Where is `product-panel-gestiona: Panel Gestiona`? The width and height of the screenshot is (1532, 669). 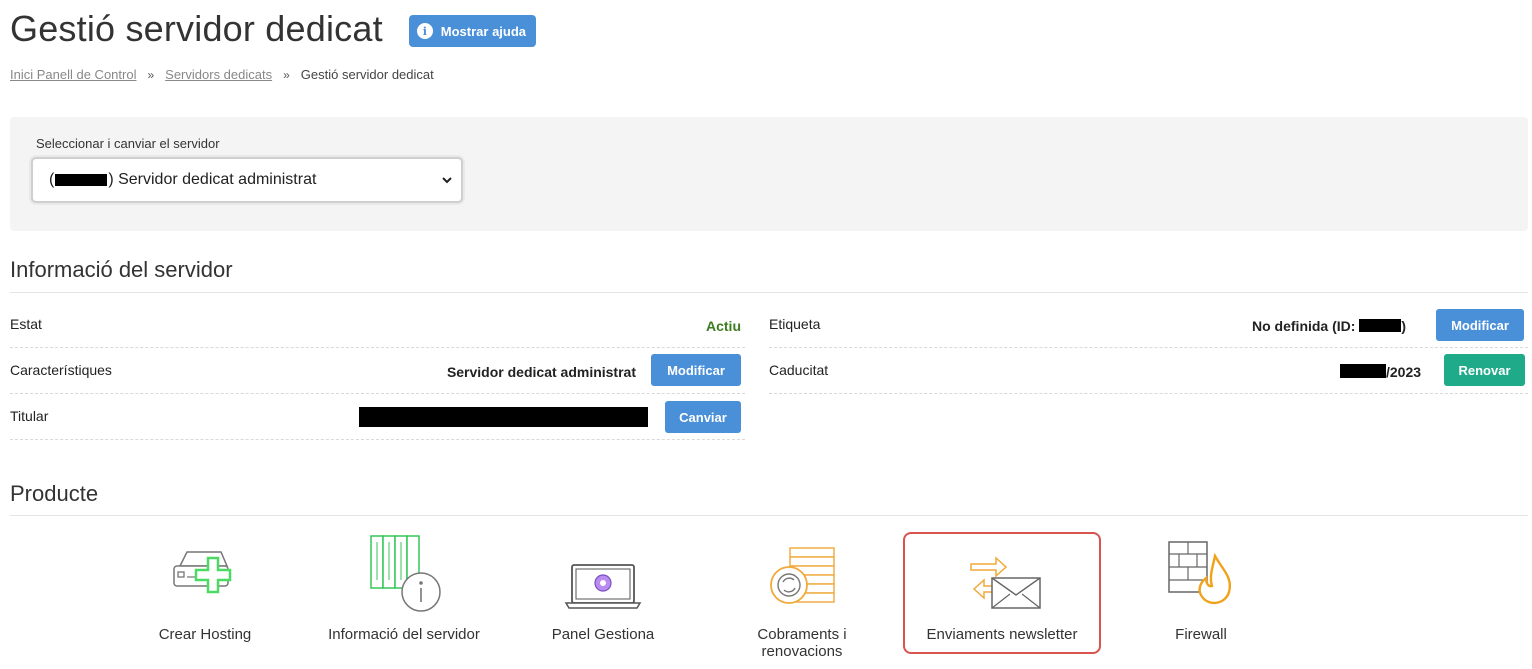
product-panel-gestiona: Panel Gestiona is located at coordinates (603, 586).